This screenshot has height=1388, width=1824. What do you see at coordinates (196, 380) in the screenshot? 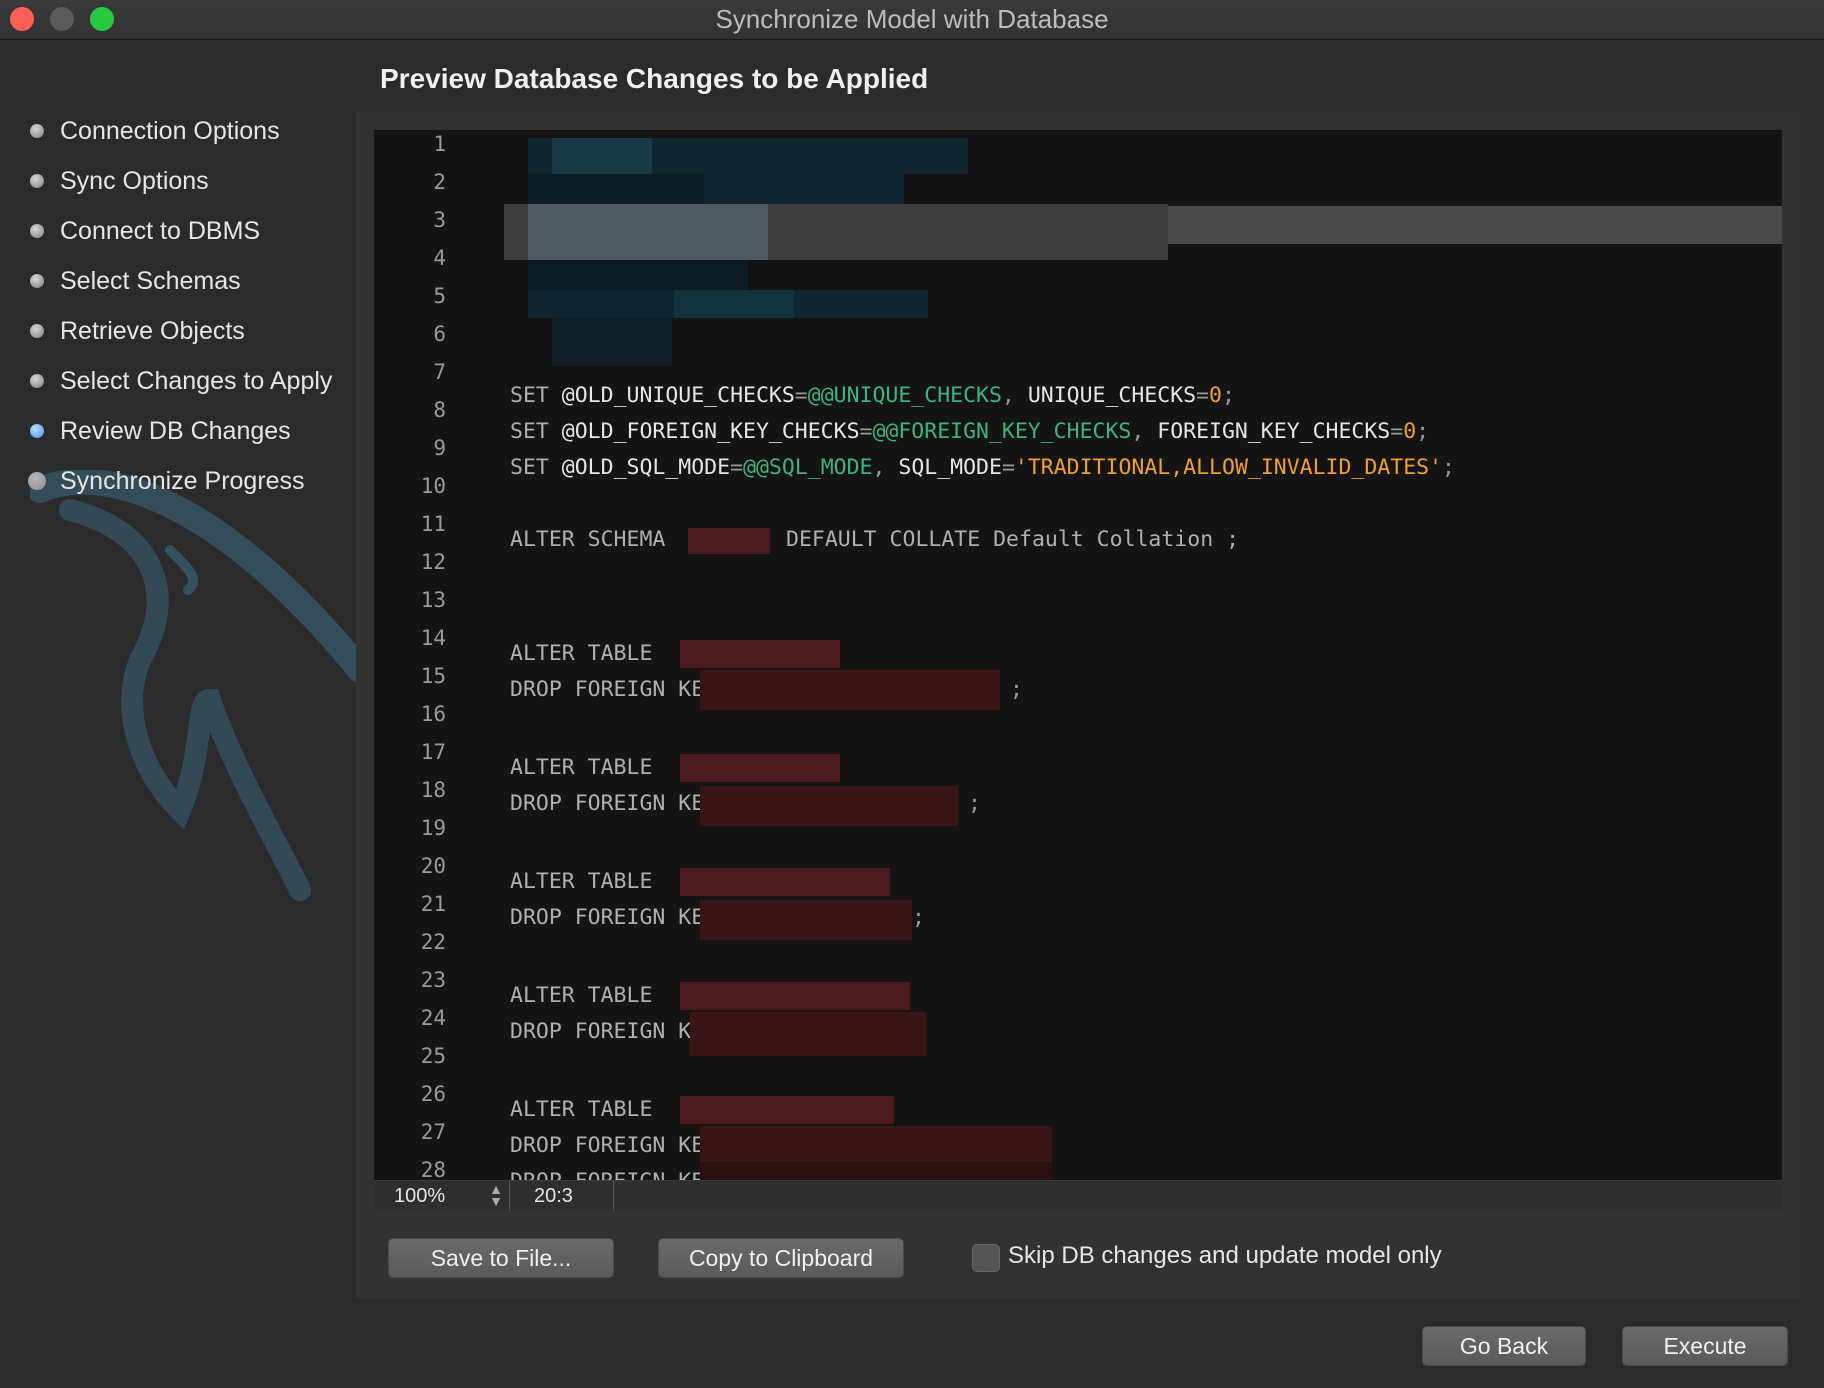
I see `step-label: Select Changes to Apply` at bounding box center [196, 380].